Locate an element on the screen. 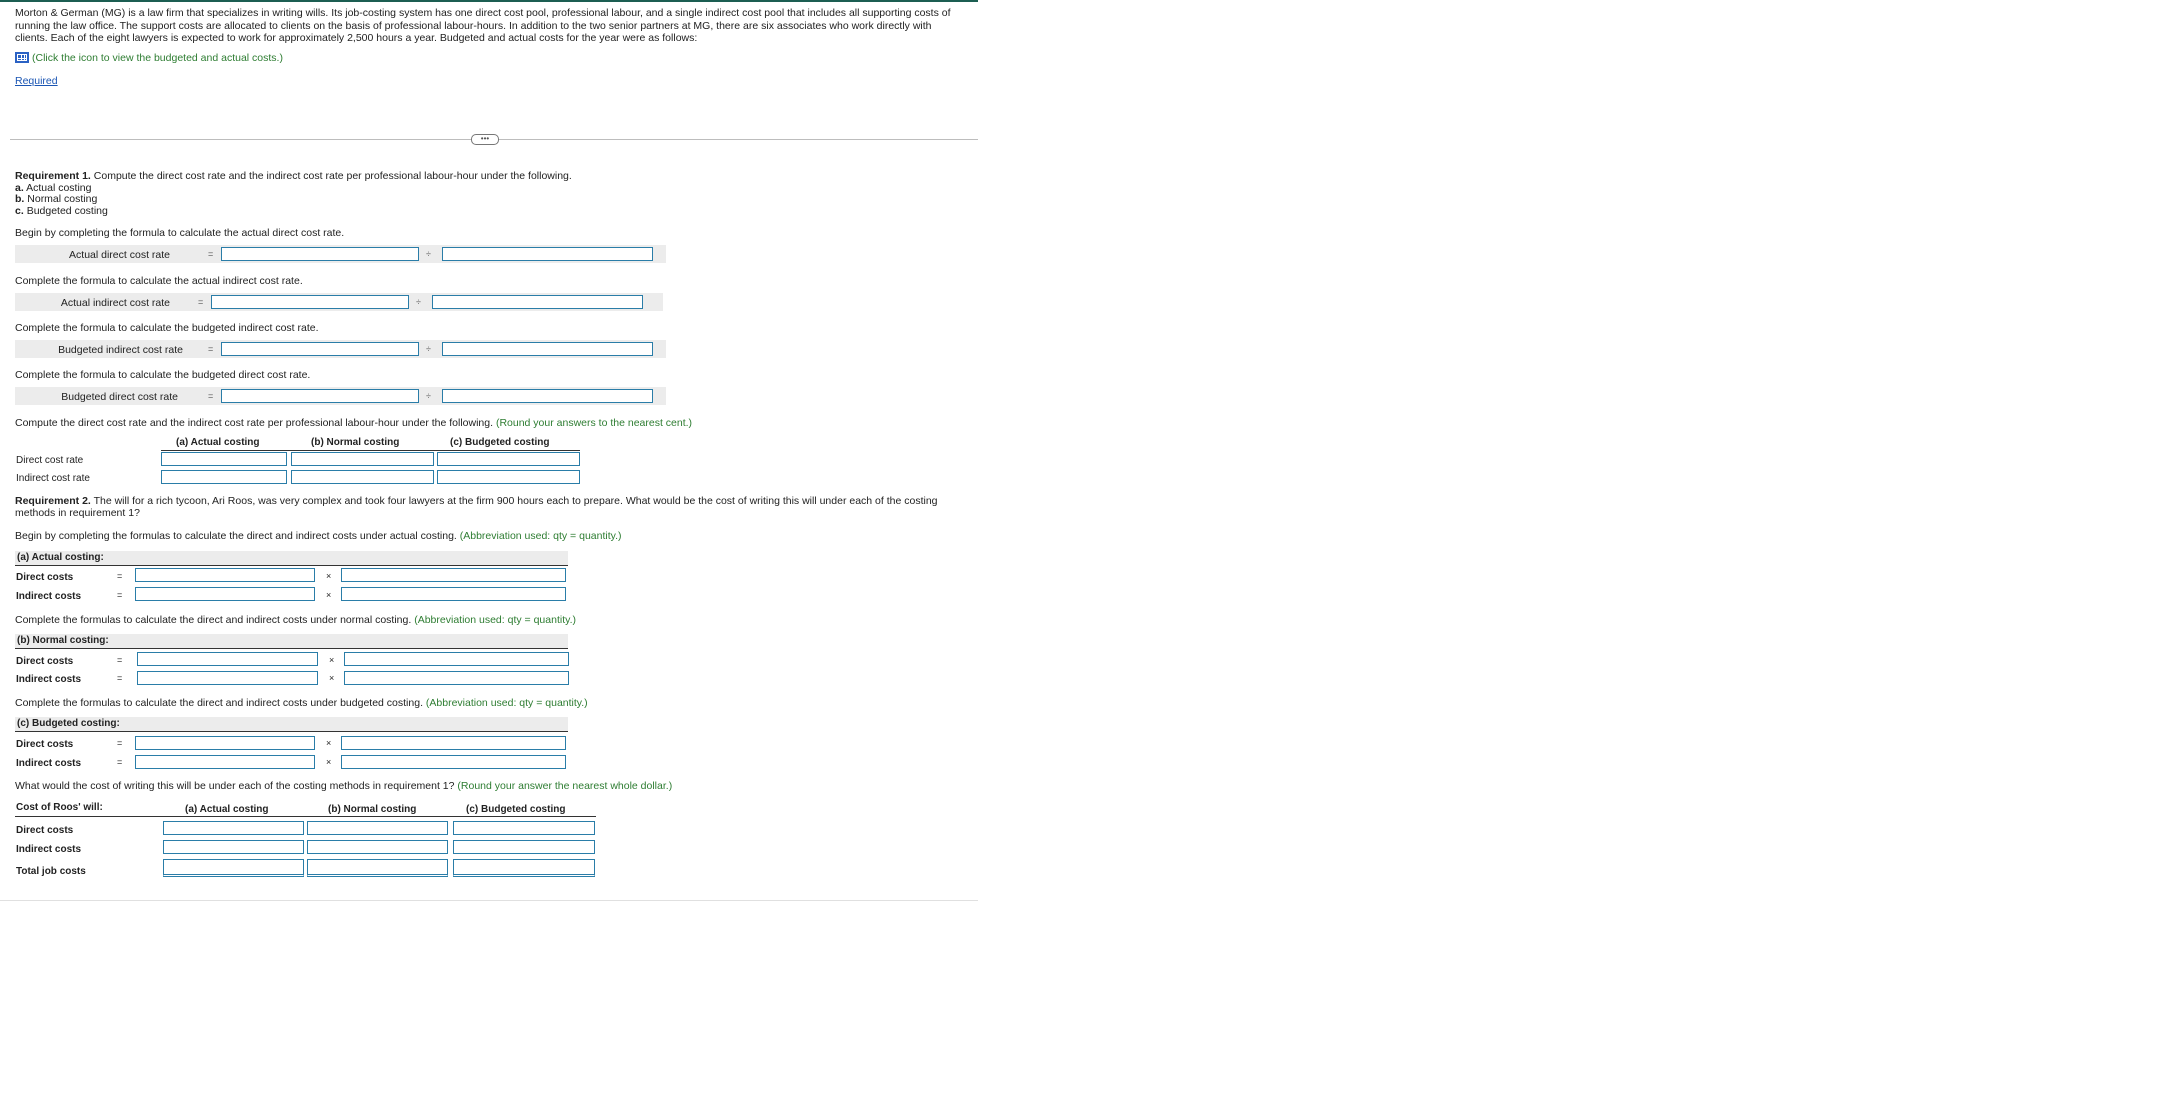 This screenshot has height=1098, width=2178. budgeted-direct-rate-factor-input is located at coordinates (453, 743).